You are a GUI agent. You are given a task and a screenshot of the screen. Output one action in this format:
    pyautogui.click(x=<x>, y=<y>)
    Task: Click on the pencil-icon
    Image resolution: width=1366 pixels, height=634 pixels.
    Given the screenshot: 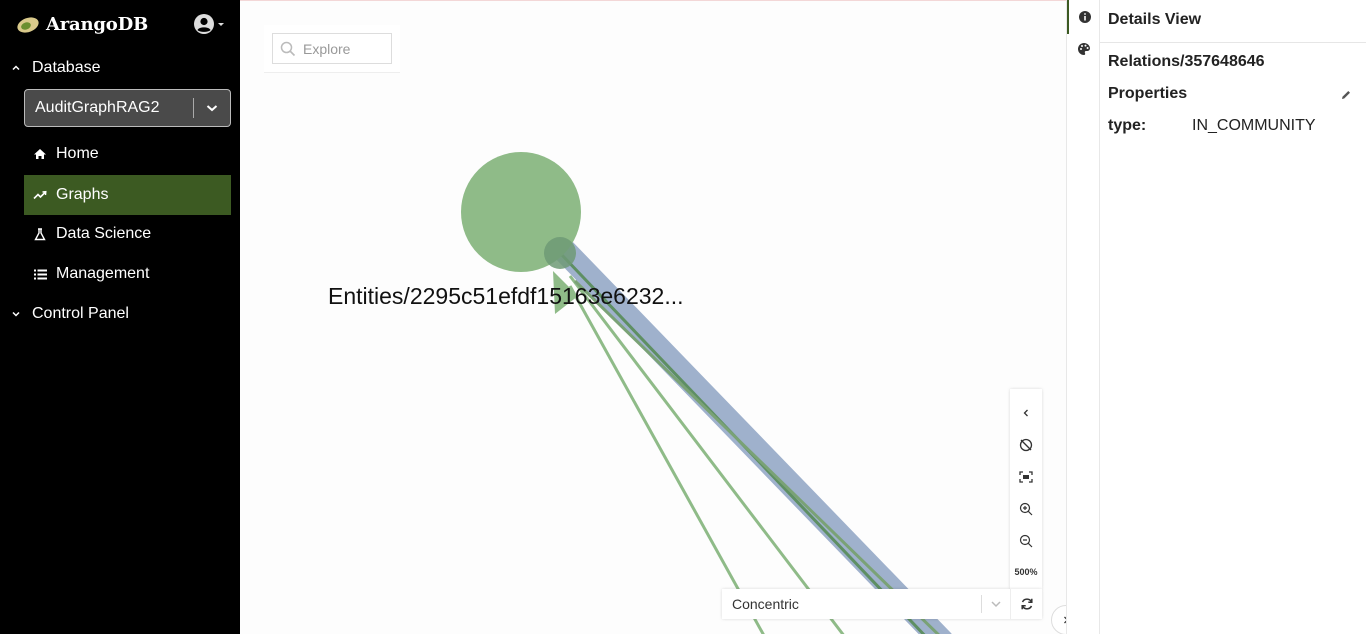 What is the action you would take?
    pyautogui.click(x=1346, y=95)
    